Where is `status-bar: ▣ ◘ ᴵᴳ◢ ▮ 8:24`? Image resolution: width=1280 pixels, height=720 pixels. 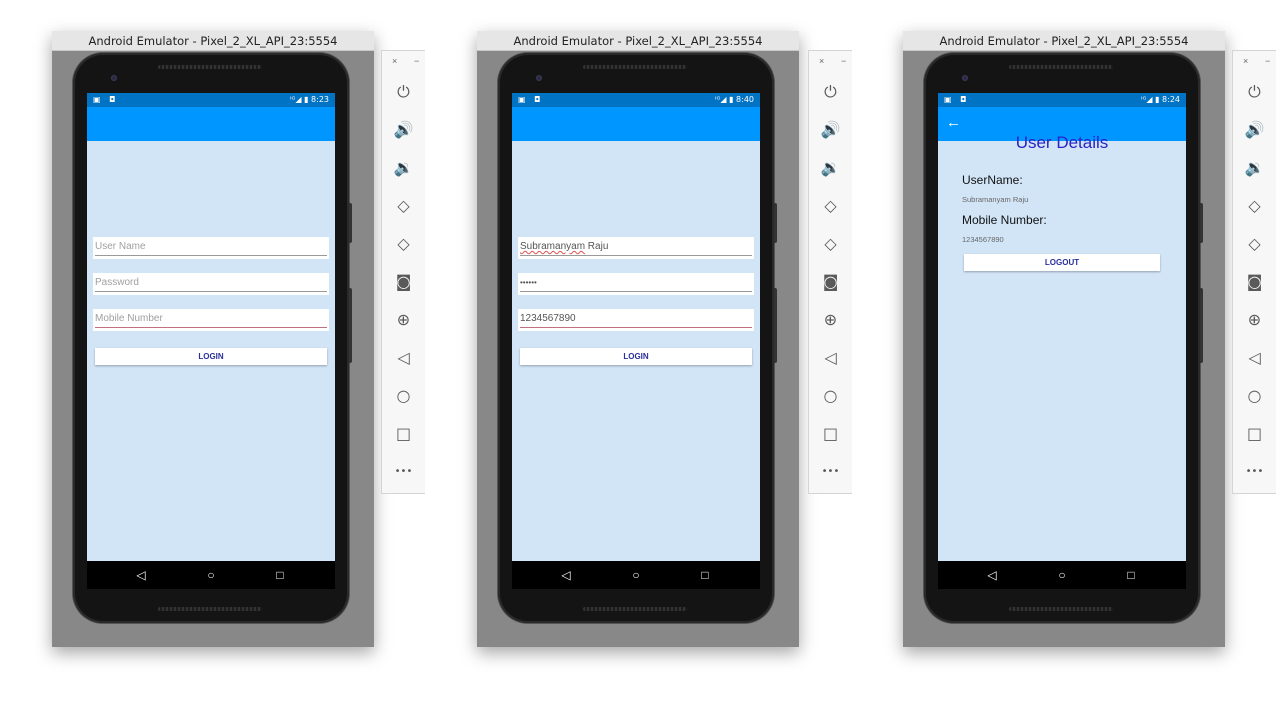 status-bar: ▣ ◘ ᴵᴳ◢ ▮ 8:24 is located at coordinates (1062, 100).